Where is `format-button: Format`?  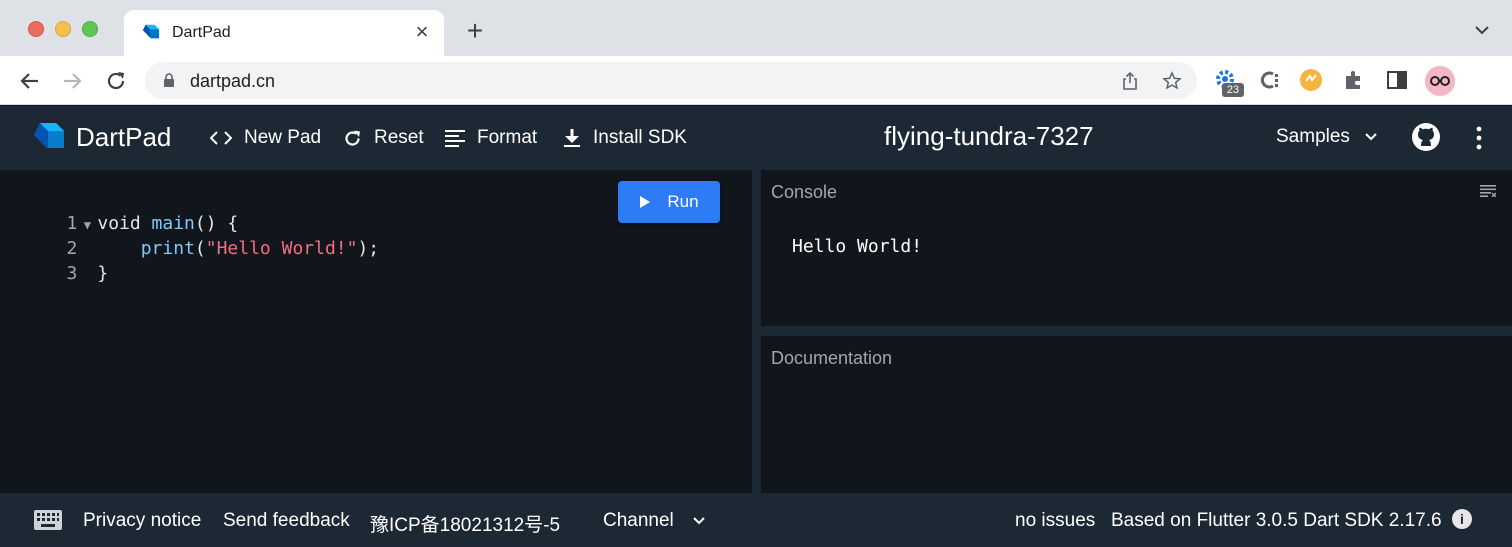 format-button: Format is located at coordinates (491, 138).